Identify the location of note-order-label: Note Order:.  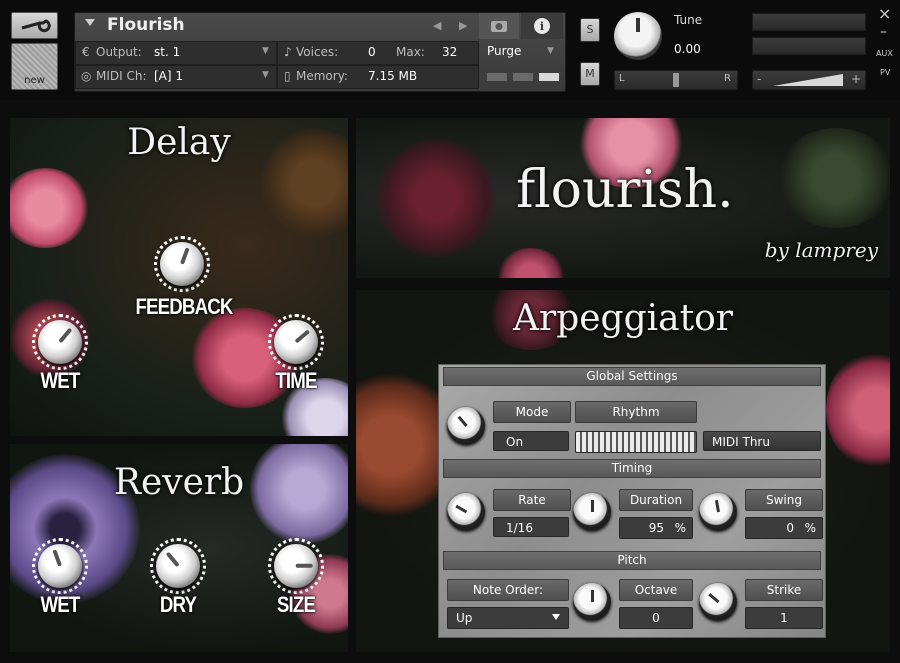
(508, 590).